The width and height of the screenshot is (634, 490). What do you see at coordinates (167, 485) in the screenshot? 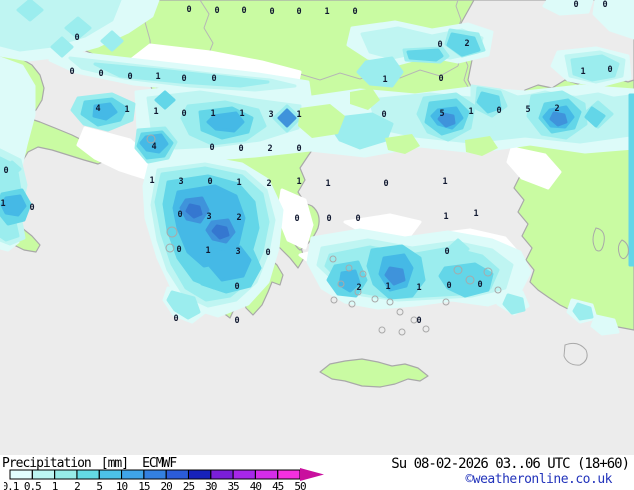
I see `legend-tick: 20` at bounding box center [167, 485].